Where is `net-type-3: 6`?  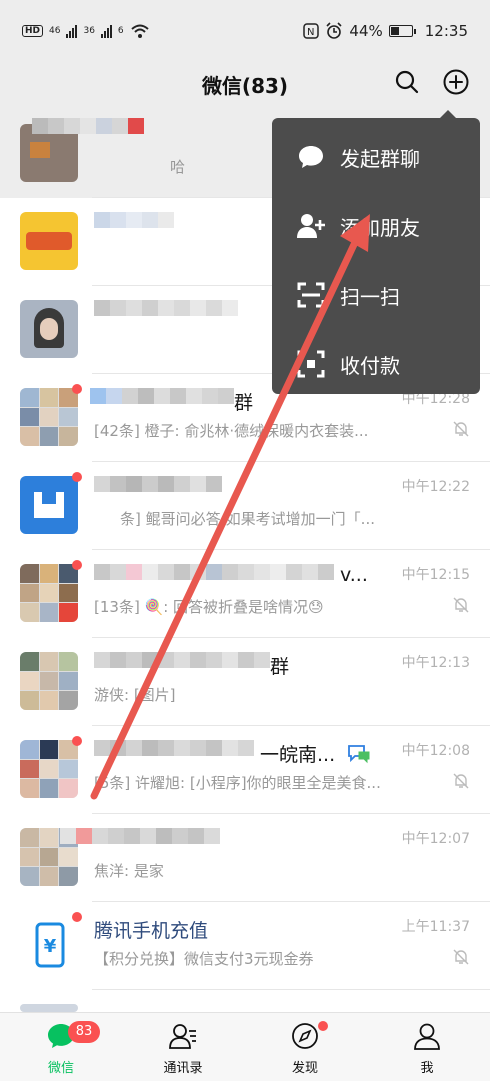
net-type-3: 6 is located at coordinates (120, 31).